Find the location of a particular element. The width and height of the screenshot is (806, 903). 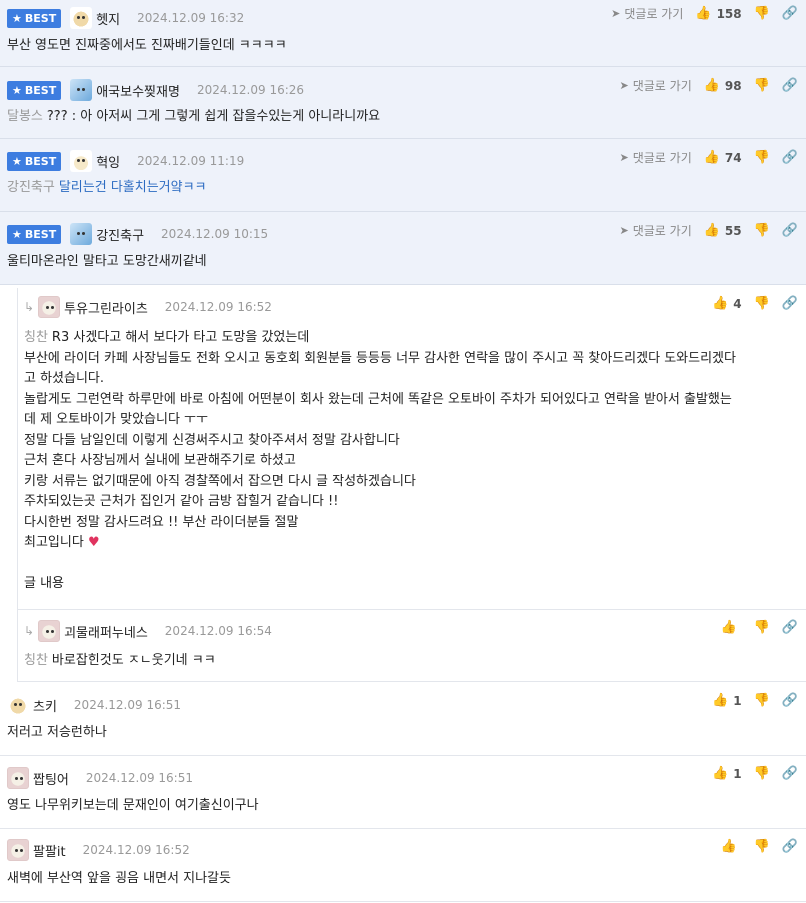

comment-text: 부산 영도면 진짜중에서도 진짜배기들인데 ㅋㅋㅋㅋ is located at coordinates (147, 45).